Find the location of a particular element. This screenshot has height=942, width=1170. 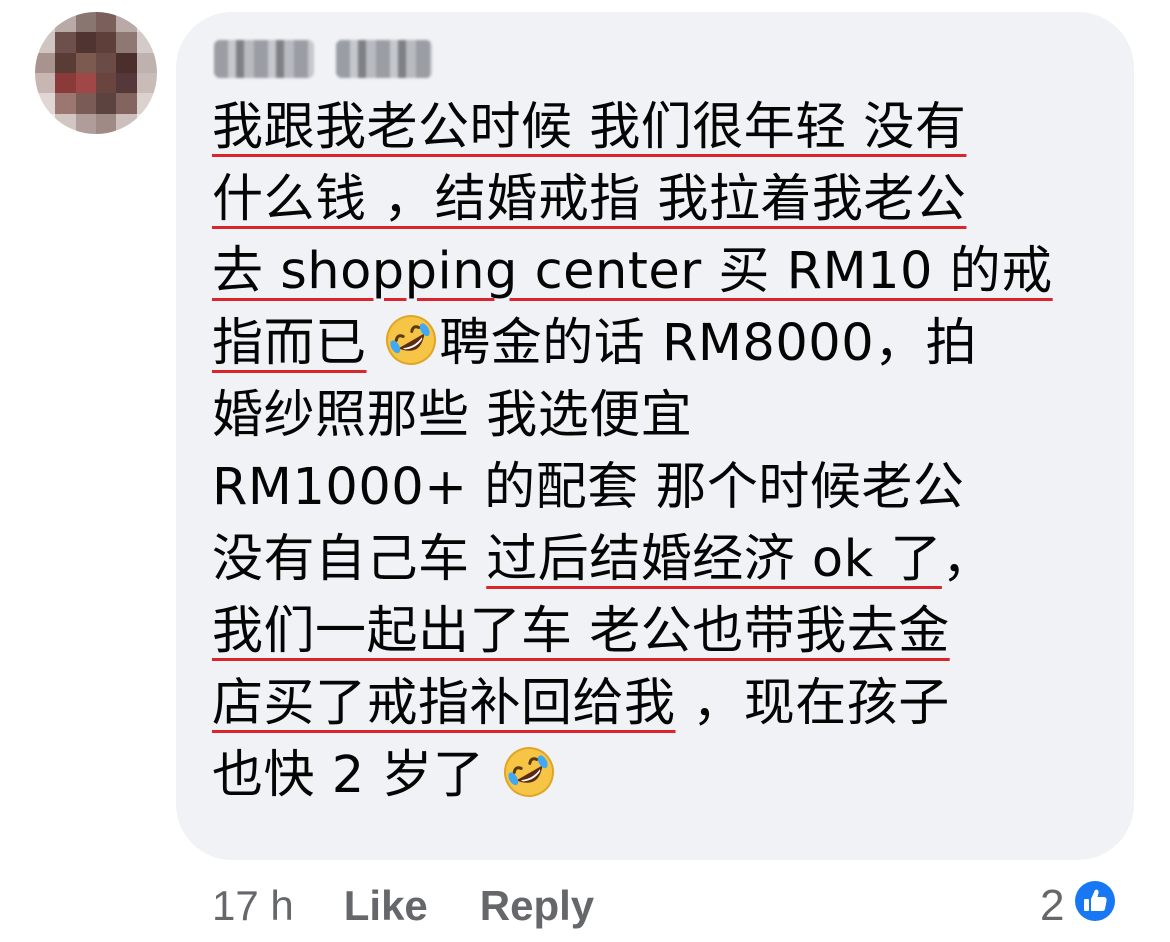

comment-line: 我跟我老公时候 我们很年轻 没有 is located at coordinates (662, 128).